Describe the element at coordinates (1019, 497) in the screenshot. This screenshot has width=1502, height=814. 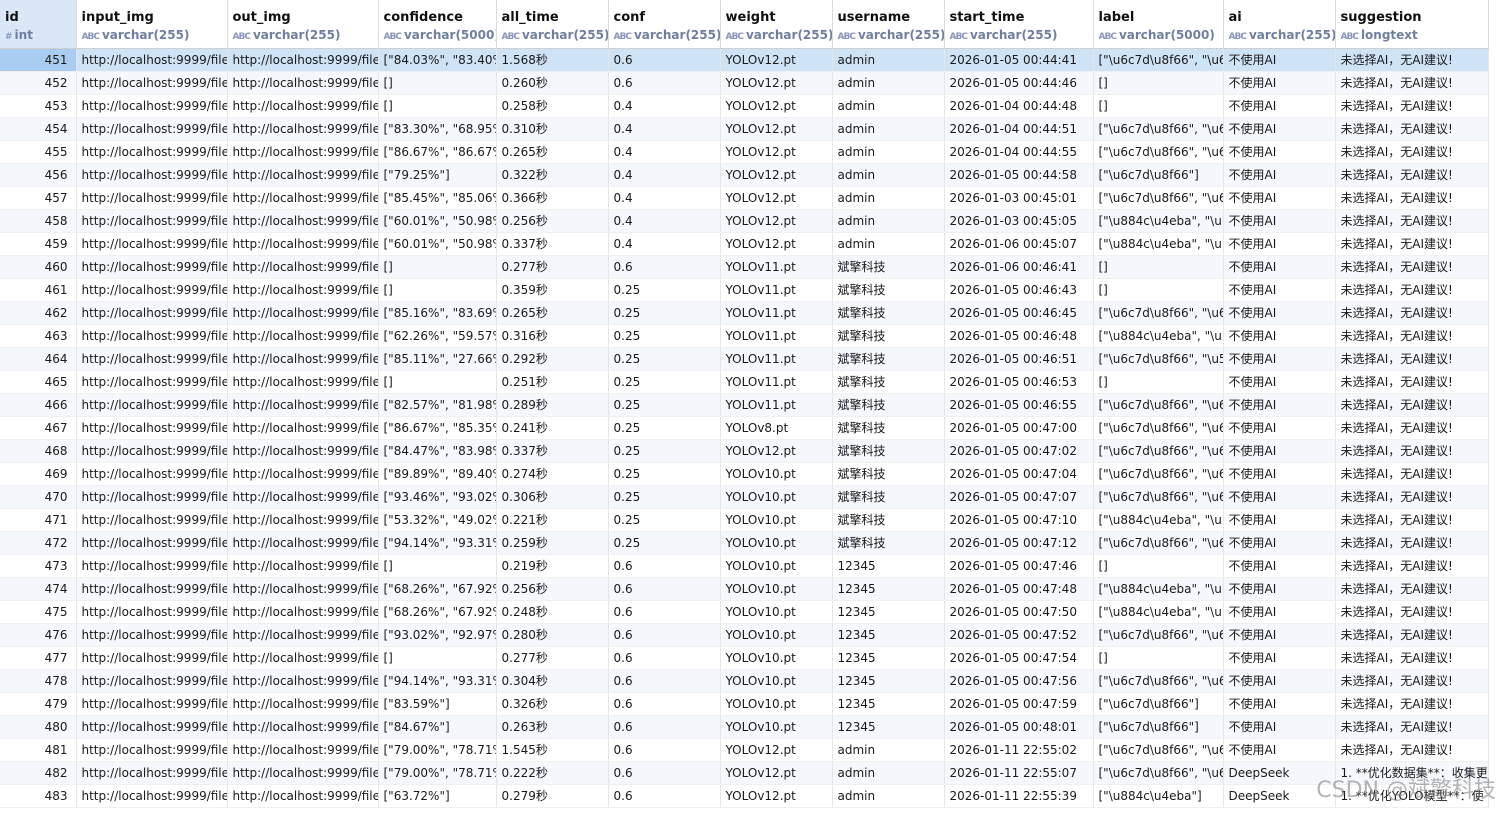
I see `cell-start_time: 2026-01-05 00:47:07` at that location.